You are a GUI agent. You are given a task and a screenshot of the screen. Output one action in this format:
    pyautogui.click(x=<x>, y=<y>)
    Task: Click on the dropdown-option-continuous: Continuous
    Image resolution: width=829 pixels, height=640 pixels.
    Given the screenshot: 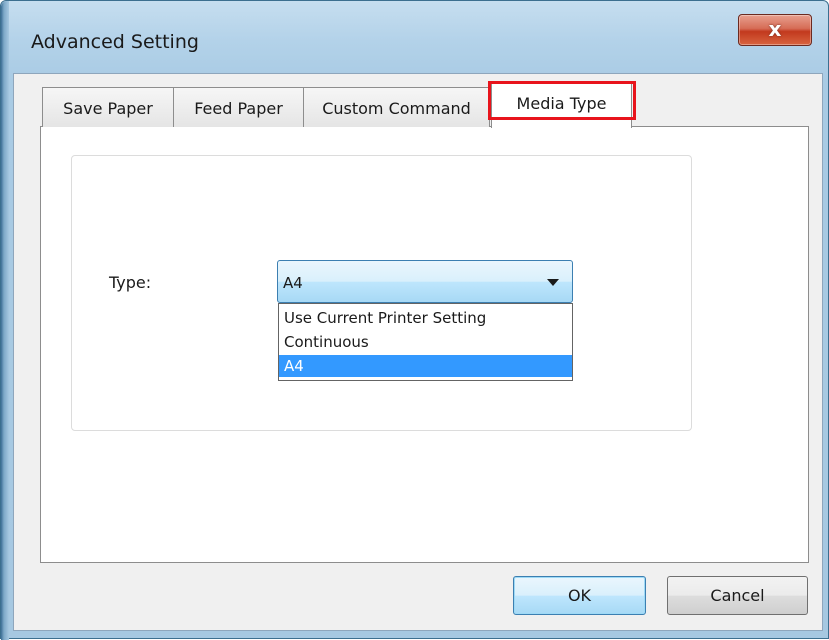 What is the action you would take?
    pyautogui.click(x=425, y=342)
    